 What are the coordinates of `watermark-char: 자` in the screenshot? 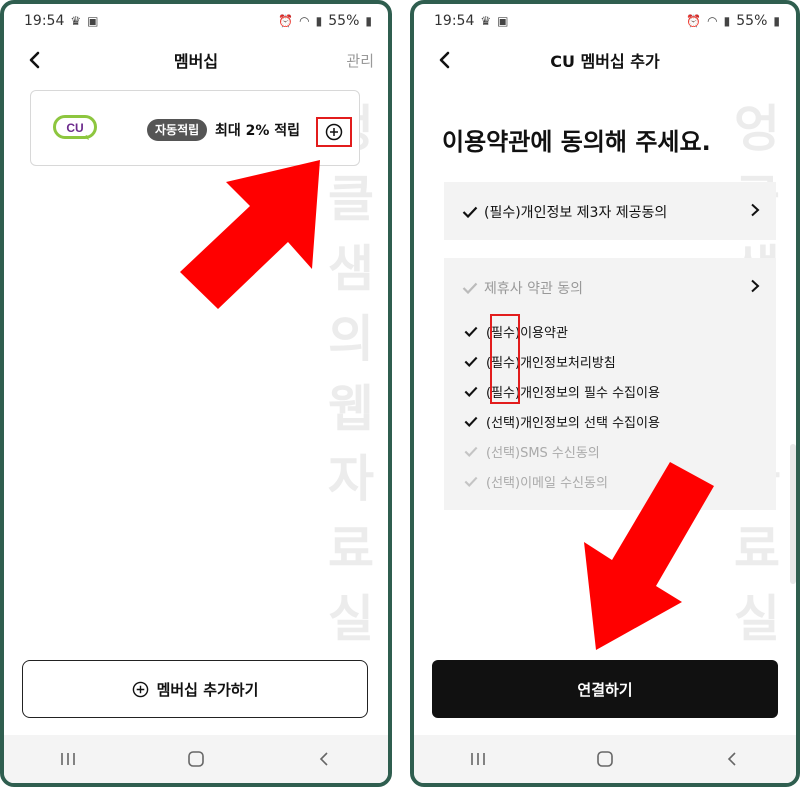 It's located at (351, 479).